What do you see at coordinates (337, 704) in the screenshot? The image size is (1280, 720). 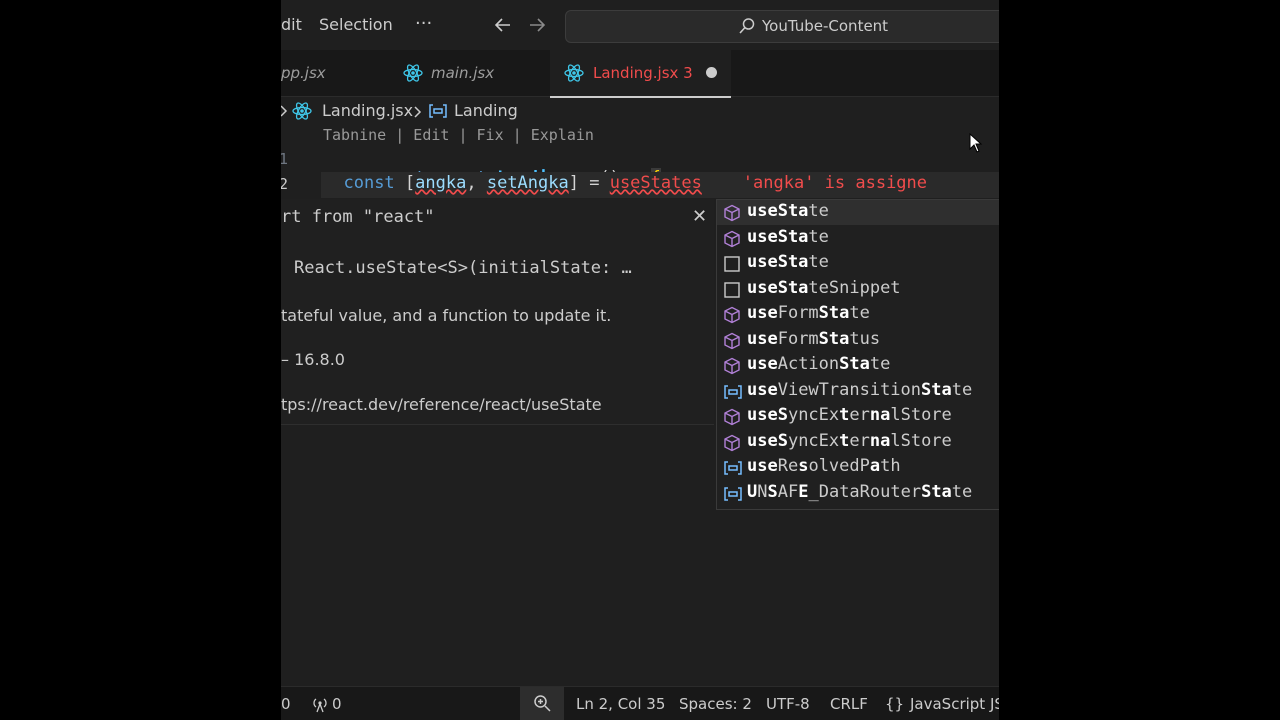 I see `status-ports: 0` at bounding box center [337, 704].